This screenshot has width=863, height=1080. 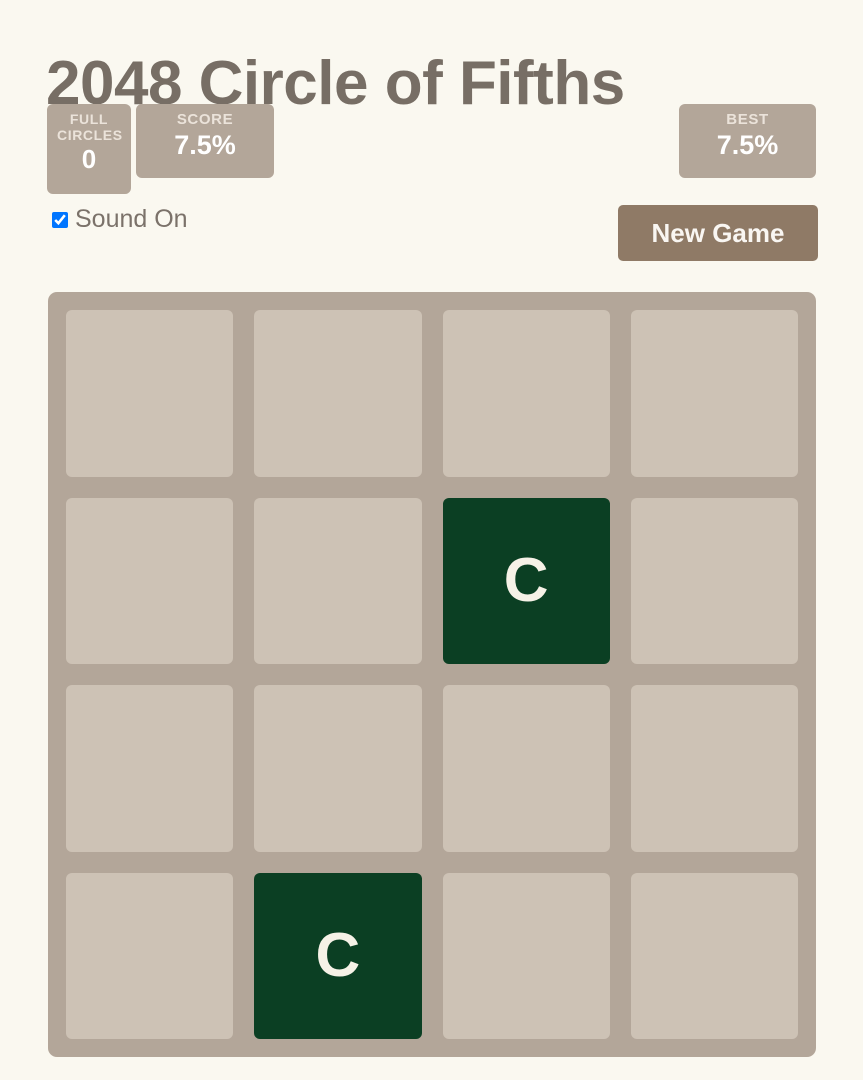 I want to click on sound-toggle-label: Sound On, so click(x=131, y=219).